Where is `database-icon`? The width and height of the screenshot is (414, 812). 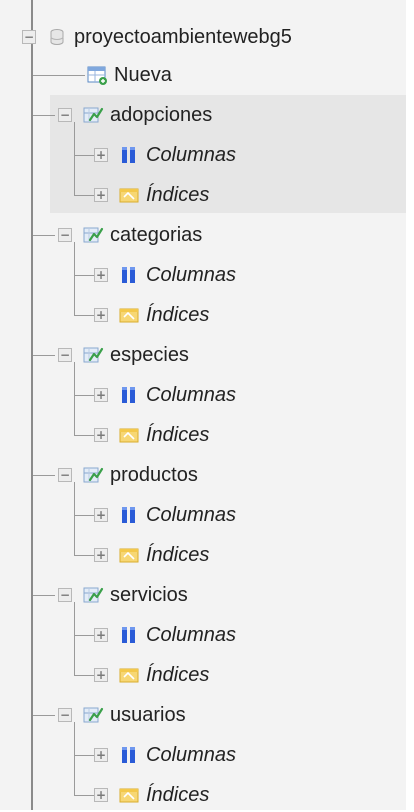
database-icon is located at coordinates (57, 37).